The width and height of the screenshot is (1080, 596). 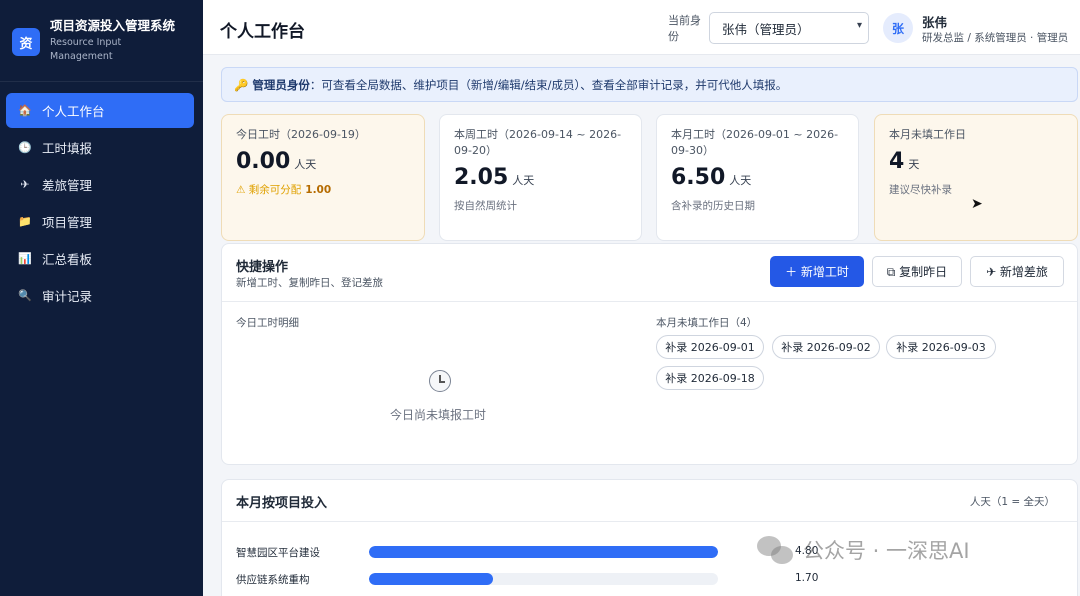 I want to click on brand-subtitle: Resource Input Management, so click(x=86, y=49).